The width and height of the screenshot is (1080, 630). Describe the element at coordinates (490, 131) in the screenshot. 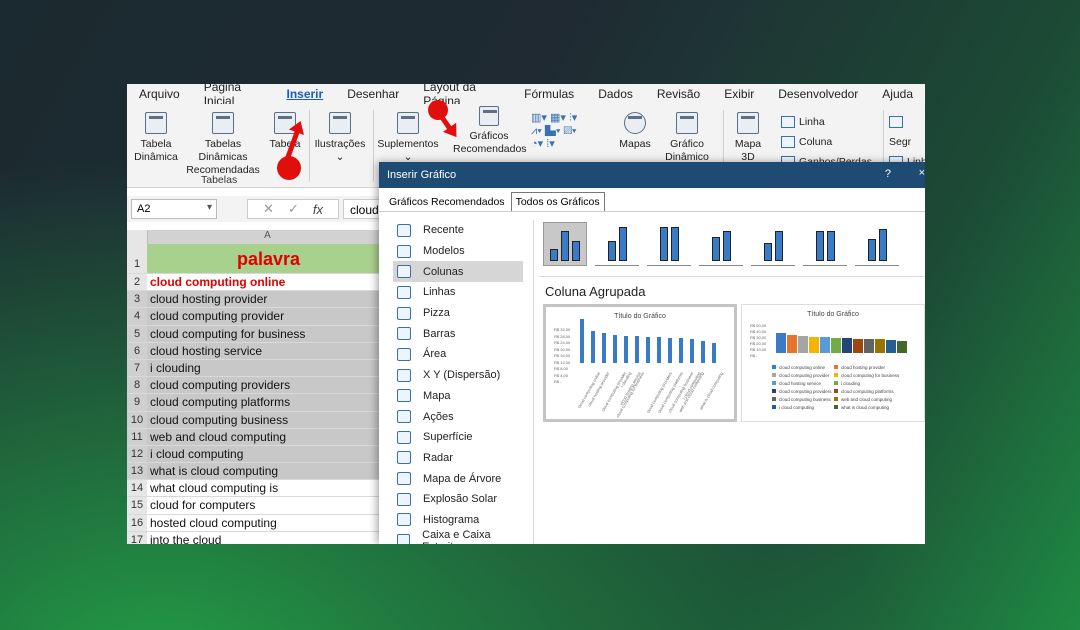

I see `recommended-charts-button: Gráficos Recomendados` at that location.